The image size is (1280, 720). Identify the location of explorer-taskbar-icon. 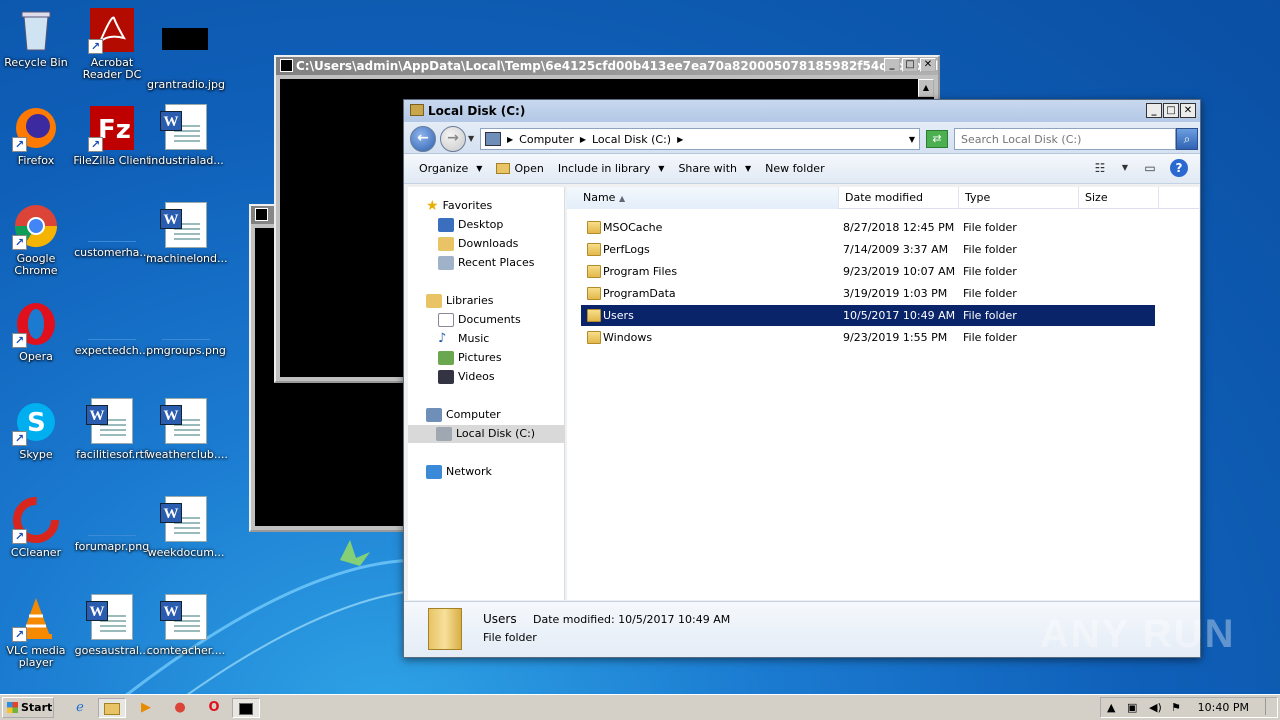
(112, 708).